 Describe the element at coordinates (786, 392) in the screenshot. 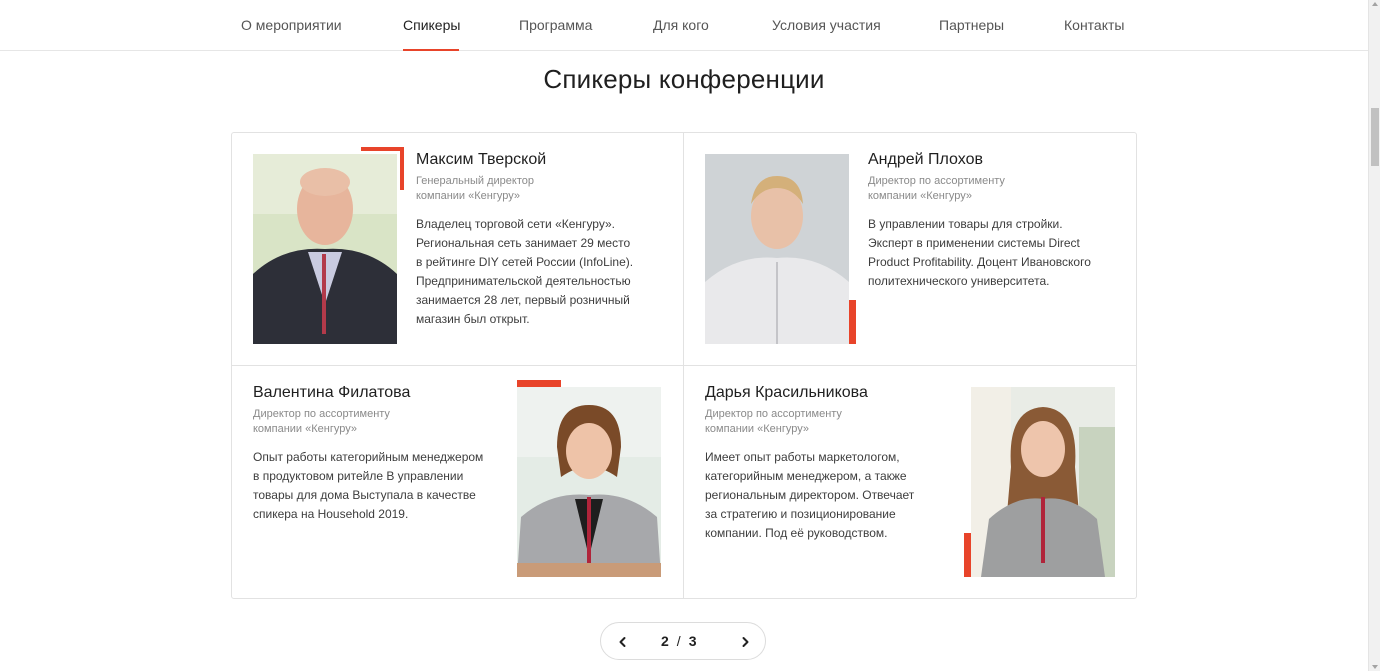

I see `speaker-name: Дарья Красильникова` at that location.